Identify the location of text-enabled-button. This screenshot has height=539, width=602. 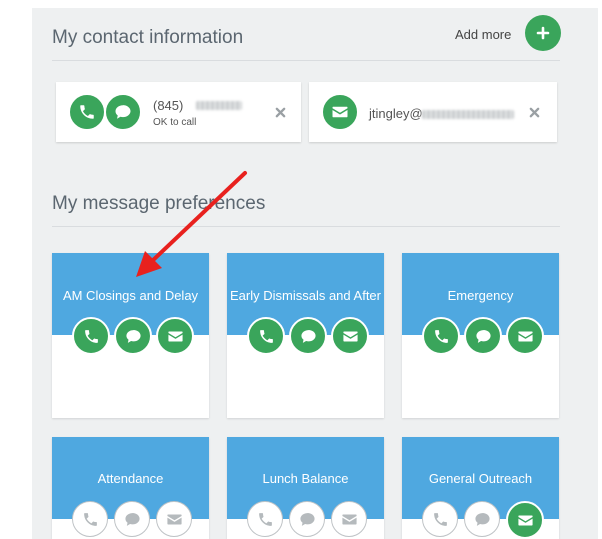
(123, 112).